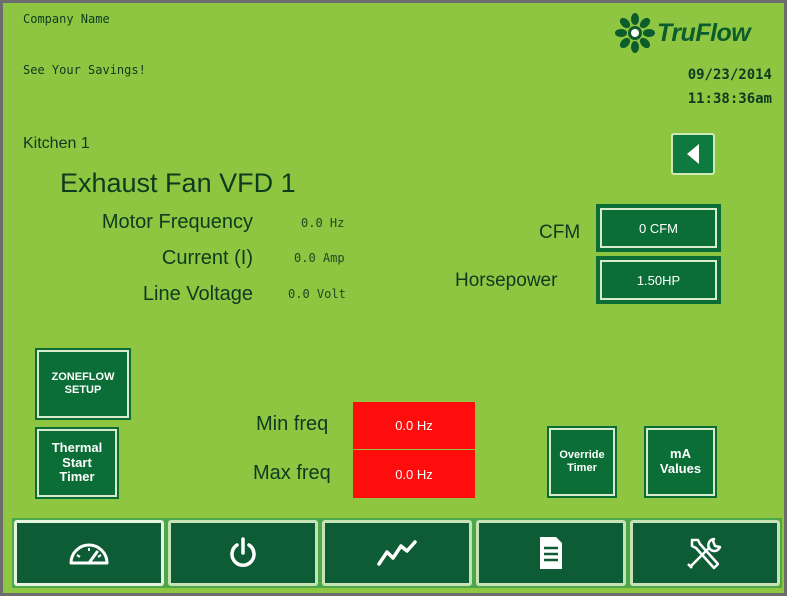 The width and height of the screenshot is (787, 596). I want to click on document-icon, so click(551, 553).